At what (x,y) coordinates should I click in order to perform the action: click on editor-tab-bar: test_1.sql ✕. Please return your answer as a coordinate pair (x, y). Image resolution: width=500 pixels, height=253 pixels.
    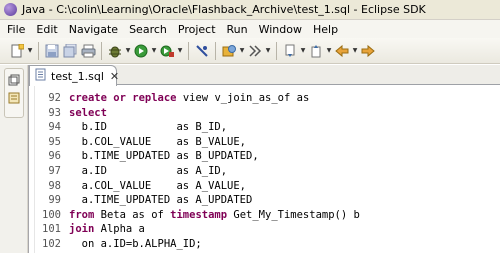
    Looking at the image, I should click on (264, 75).